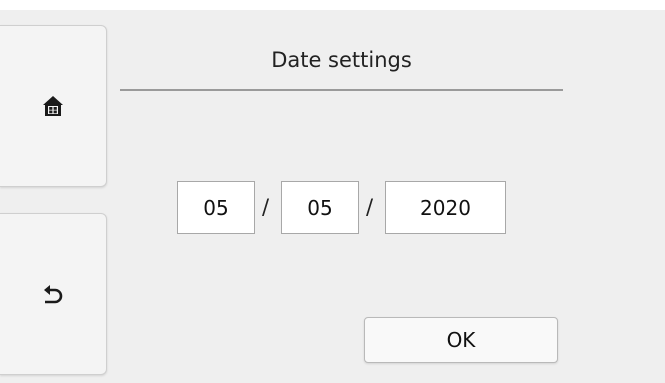  I want to click on year-field: 2020, so click(445, 207).